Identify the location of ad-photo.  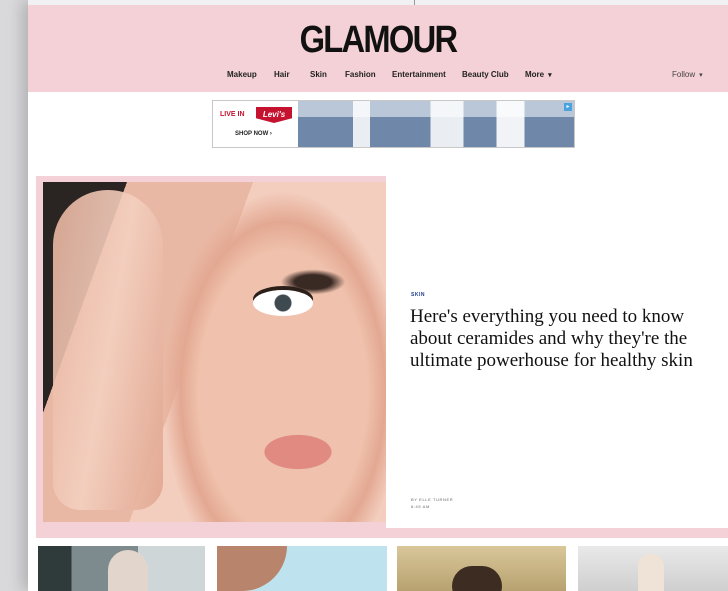
(436, 124).